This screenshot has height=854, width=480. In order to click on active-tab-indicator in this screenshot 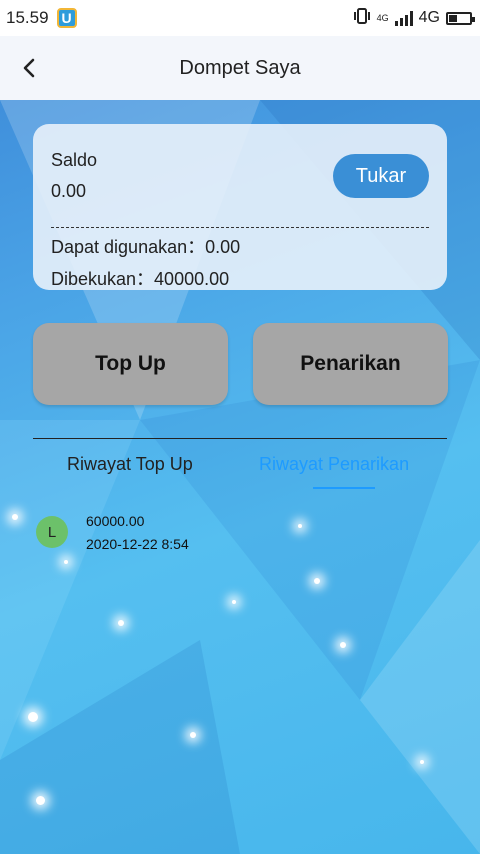, I will do `click(344, 488)`.